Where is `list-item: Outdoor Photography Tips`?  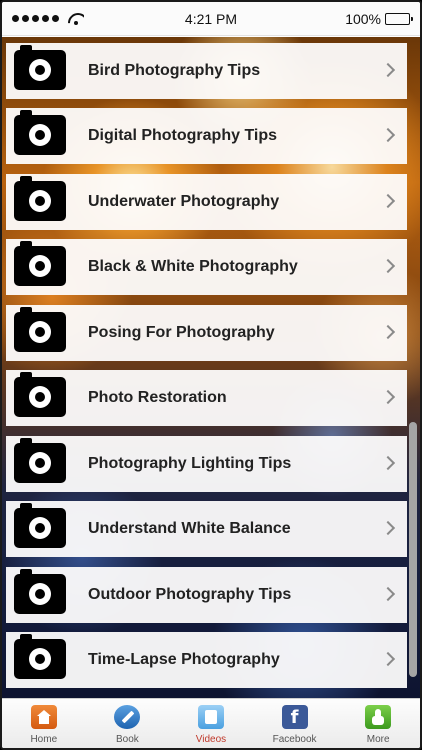
list-item: Outdoor Photography Tips is located at coordinates (206, 595).